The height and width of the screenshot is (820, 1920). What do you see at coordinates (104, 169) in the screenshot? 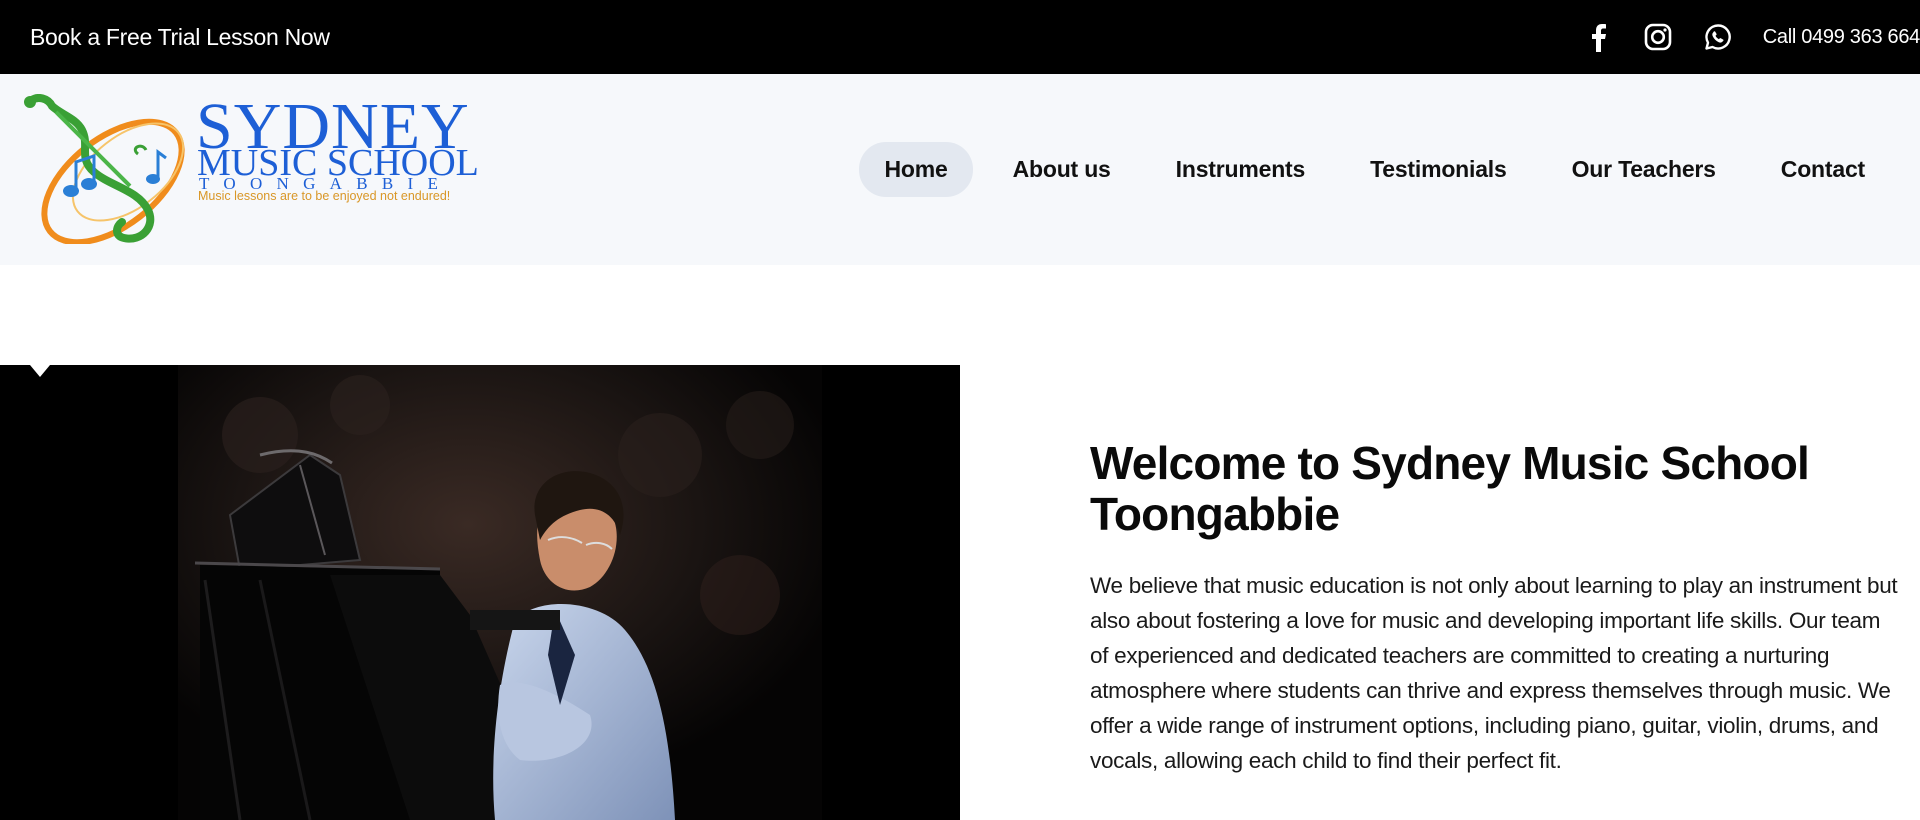
I see `violin-emblem-icon` at bounding box center [104, 169].